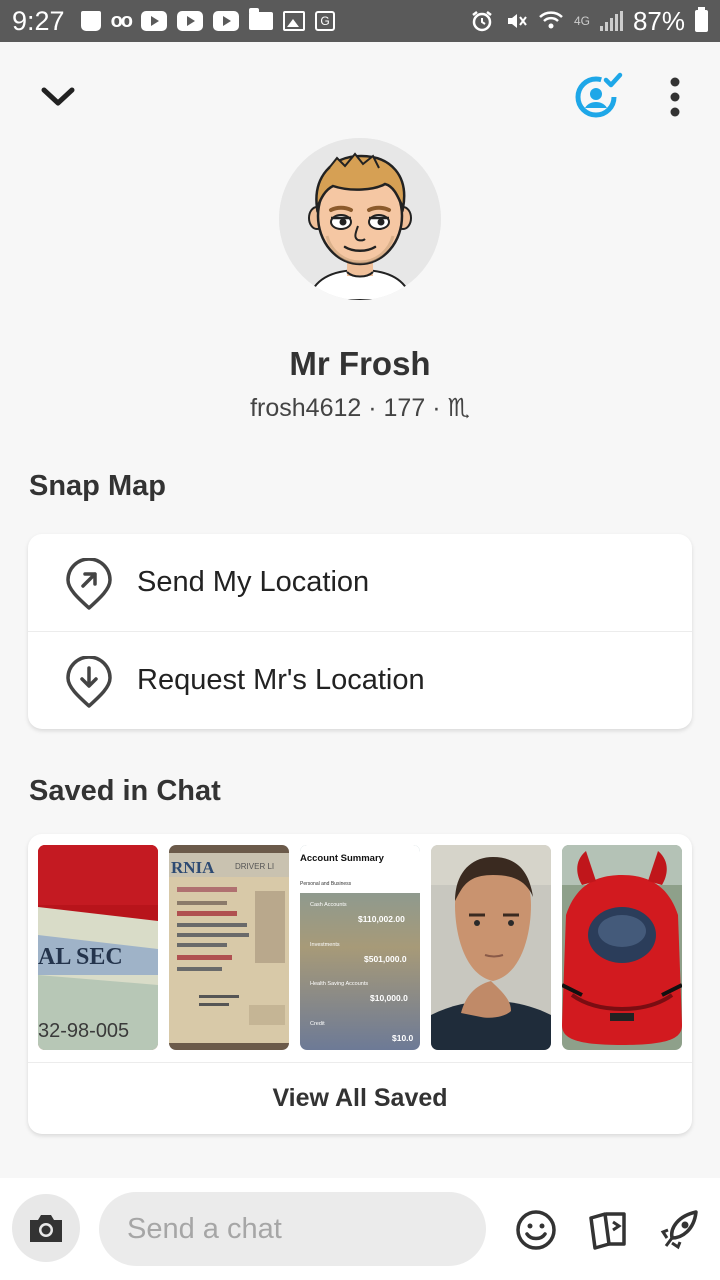 This screenshot has height=1280, width=720. Describe the element at coordinates (360, 363) in the screenshot. I see `display-name: Mr Frosh` at that location.